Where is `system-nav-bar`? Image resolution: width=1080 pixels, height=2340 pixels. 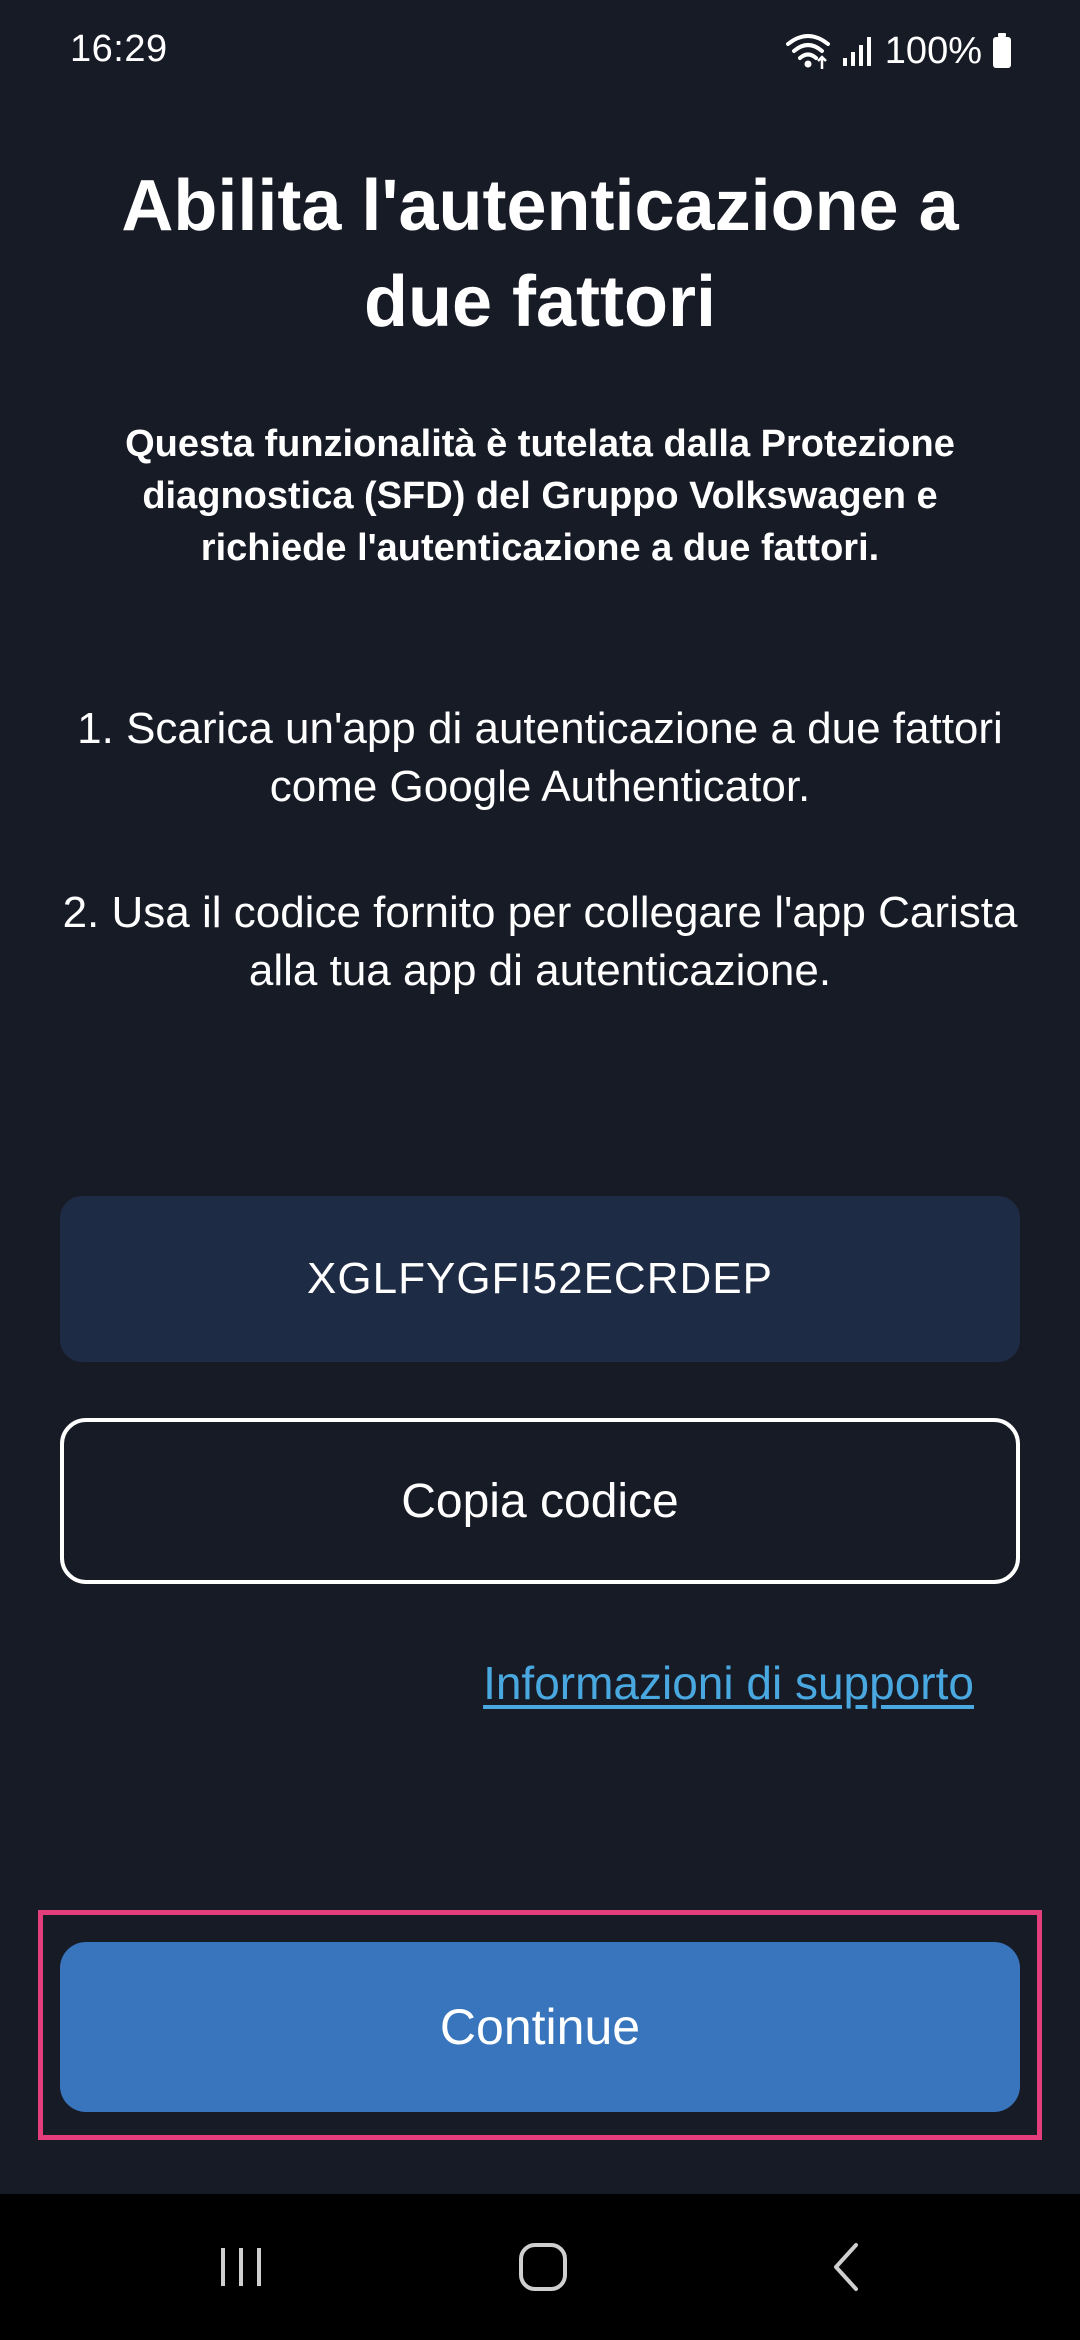
system-nav-bar is located at coordinates (540, 2267).